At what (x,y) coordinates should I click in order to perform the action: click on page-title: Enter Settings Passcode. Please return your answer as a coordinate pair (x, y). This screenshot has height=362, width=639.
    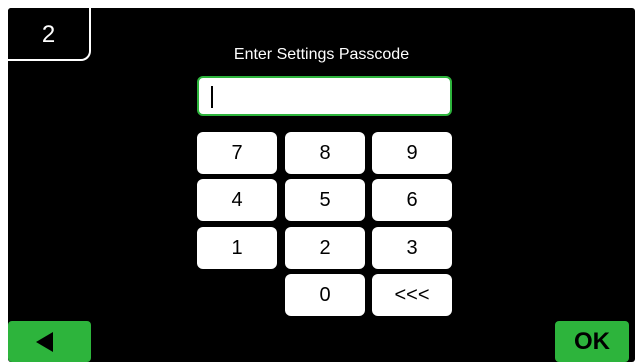
    Looking at the image, I should click on (321, 54).